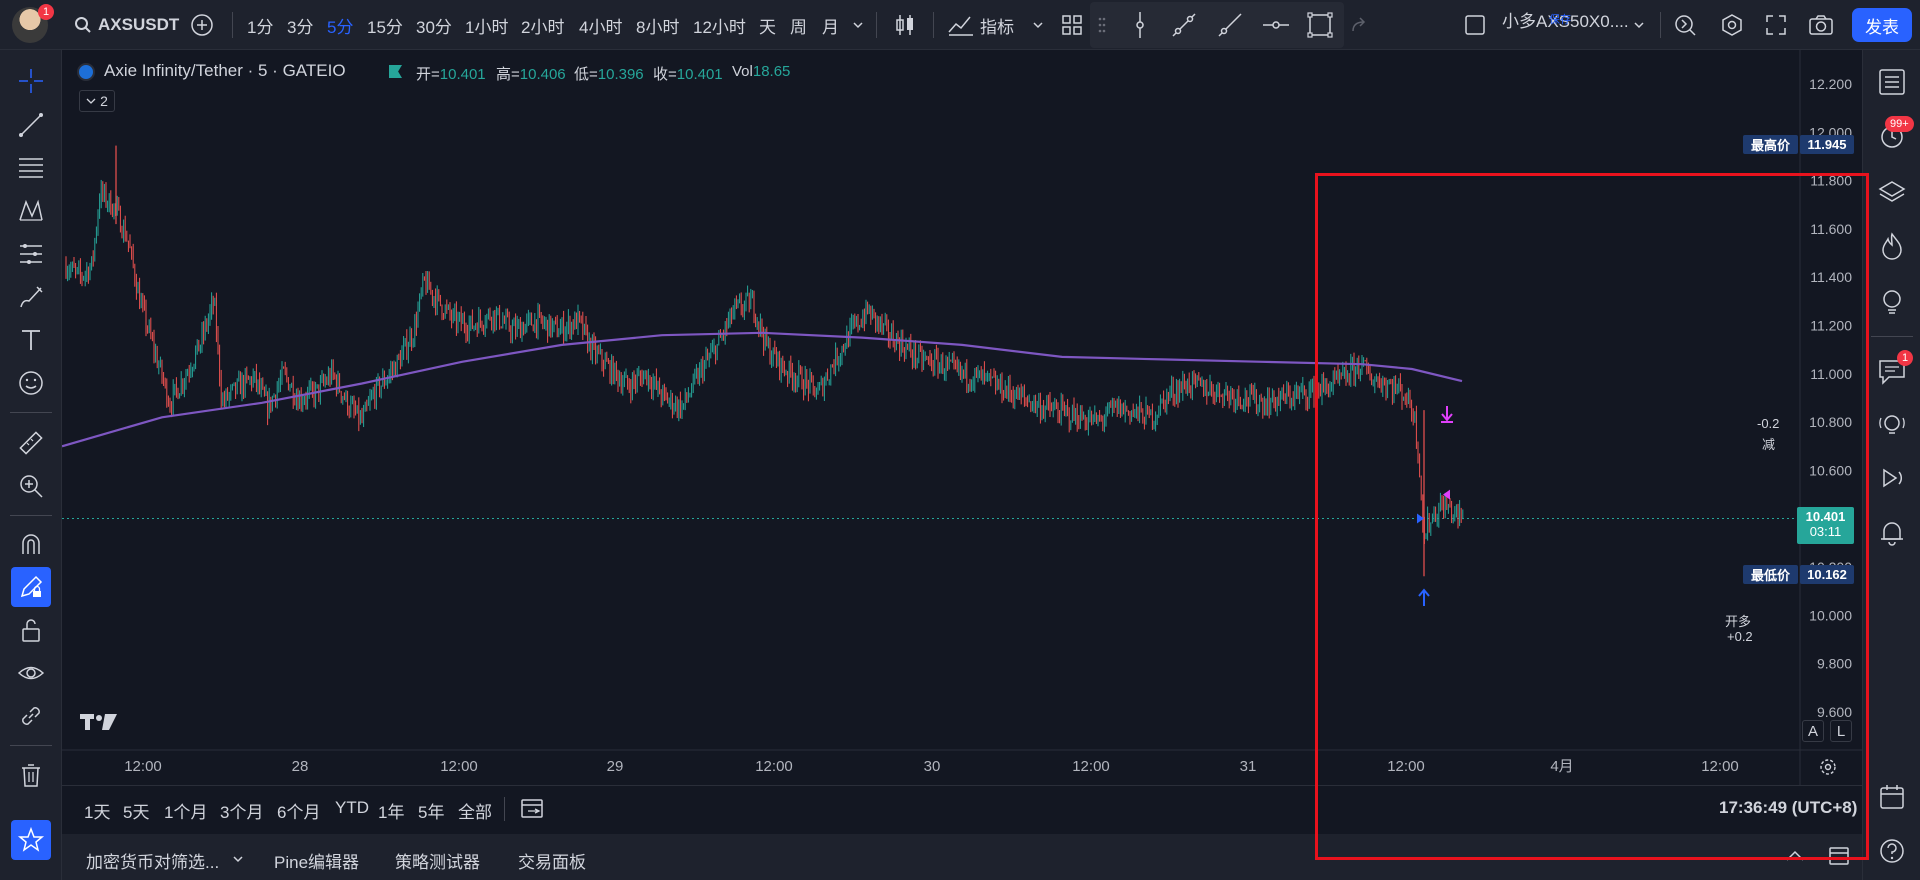  I want to click on symbol-search: AXSUSDT, so click(126, 25).